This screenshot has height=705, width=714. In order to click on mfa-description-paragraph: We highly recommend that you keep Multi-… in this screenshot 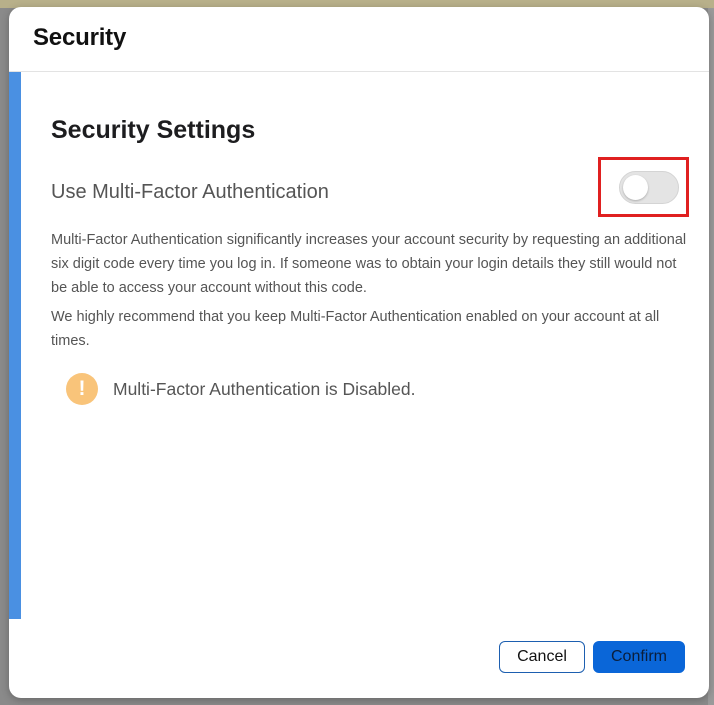, I will do `click(355, 329)`.